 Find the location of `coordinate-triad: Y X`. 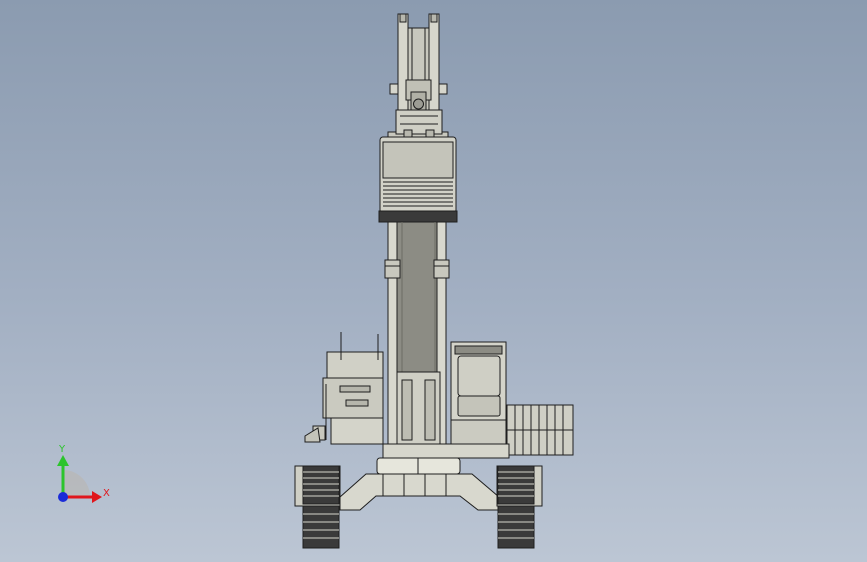

coordinate-triad: Y X is located at coordinates (83, 473).